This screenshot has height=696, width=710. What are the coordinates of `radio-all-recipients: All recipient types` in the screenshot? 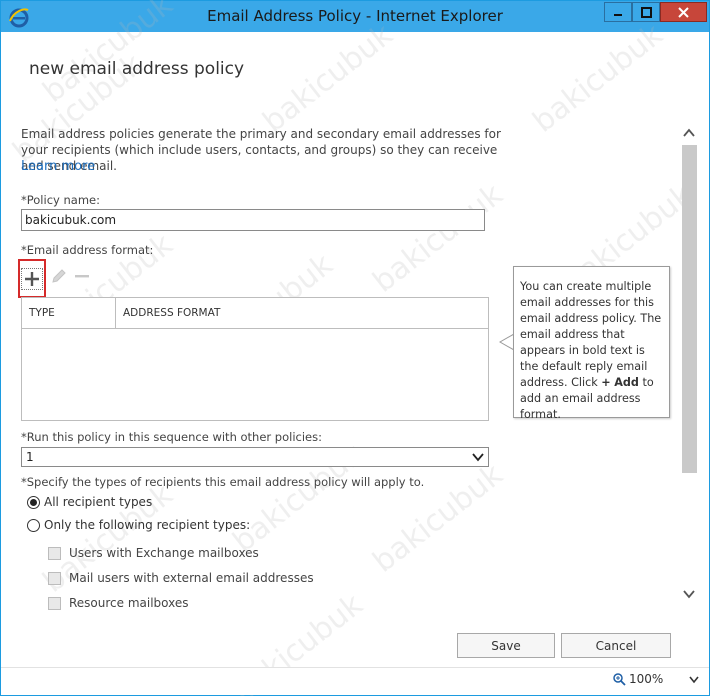 It's located at (89, 502).